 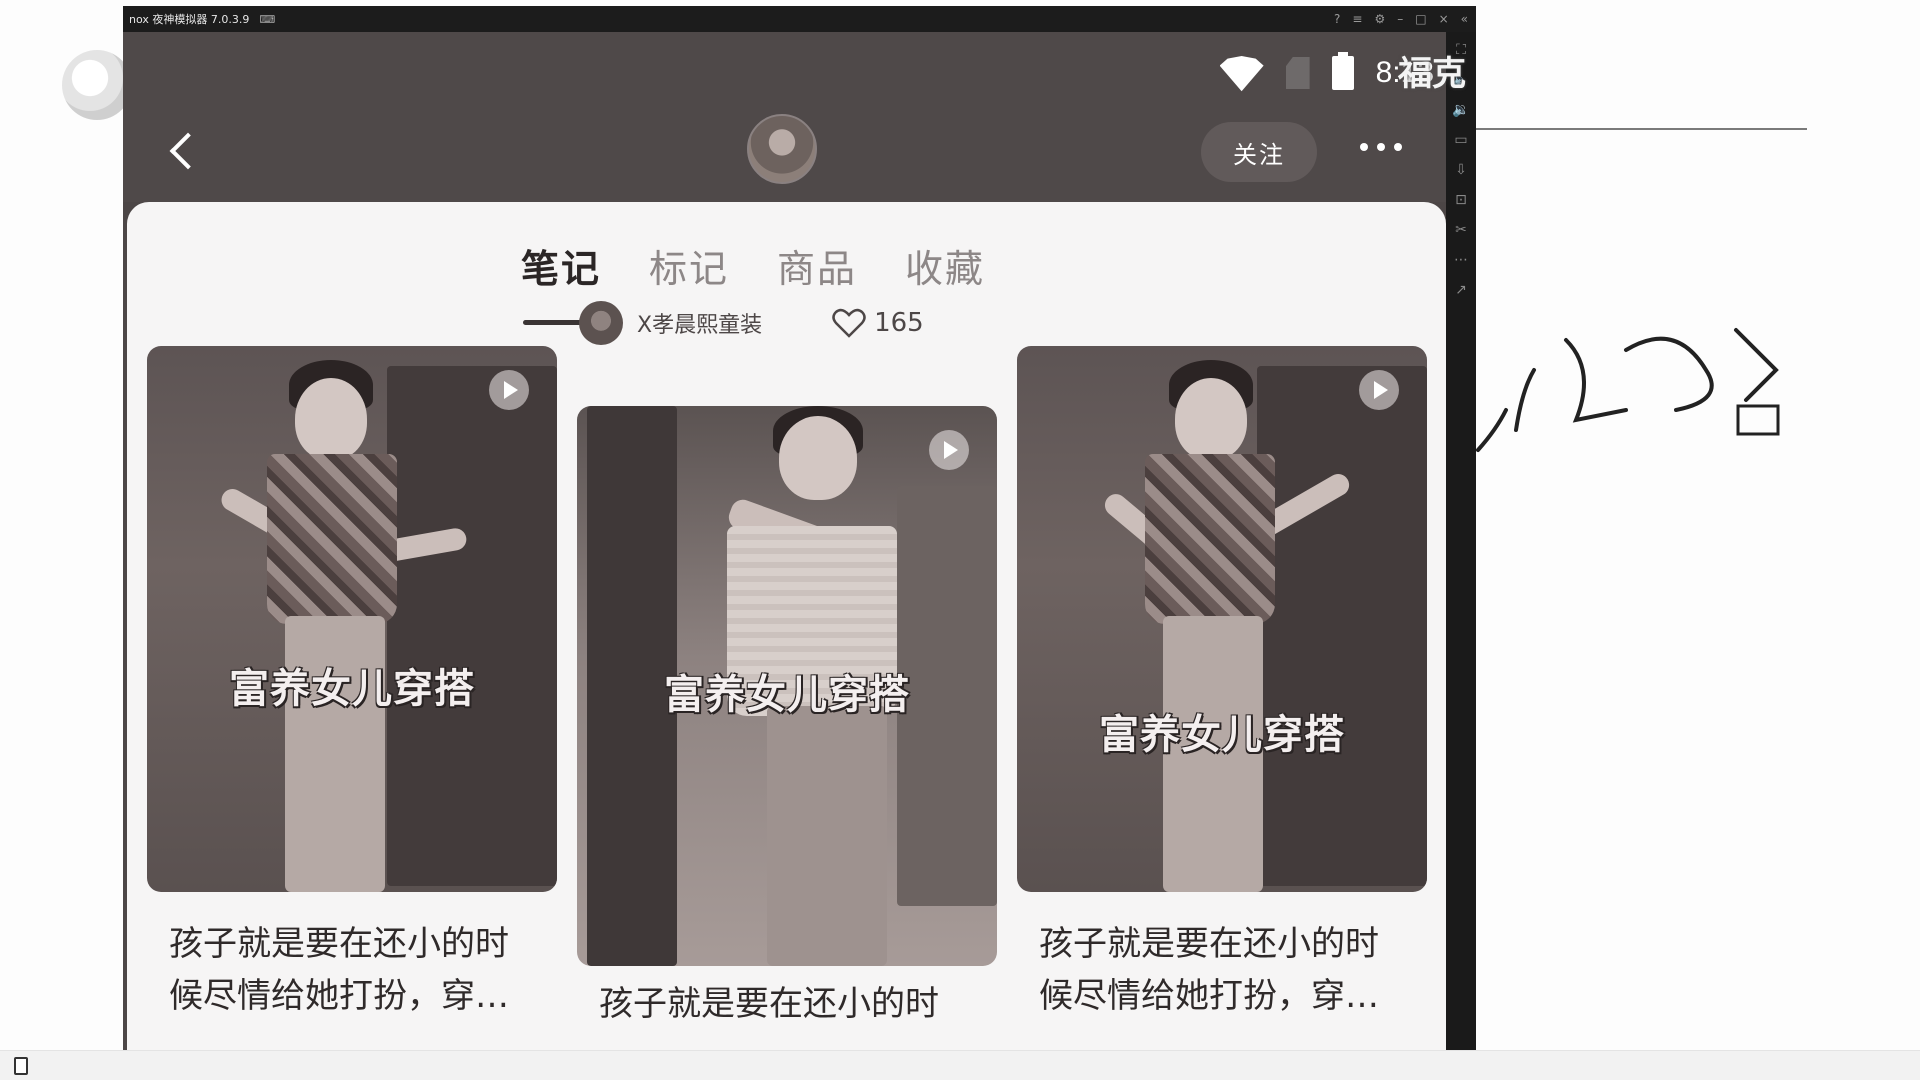 I want to click on scissors-icon: ✂, so click(x=1461, y=230).